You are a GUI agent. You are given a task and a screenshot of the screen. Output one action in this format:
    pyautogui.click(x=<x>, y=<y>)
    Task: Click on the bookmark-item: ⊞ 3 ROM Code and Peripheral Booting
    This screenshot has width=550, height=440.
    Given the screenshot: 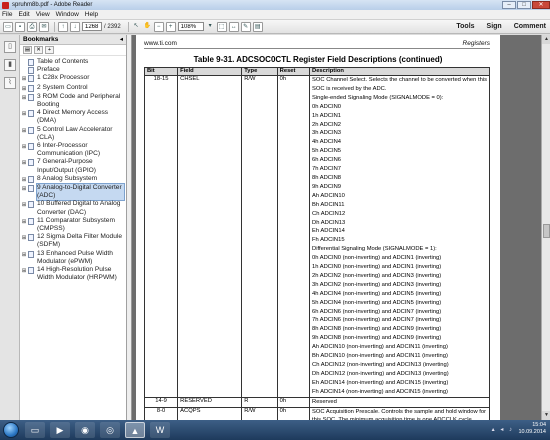 What is the action you would take?
    pyautogui.click(x=73, y=101)
    